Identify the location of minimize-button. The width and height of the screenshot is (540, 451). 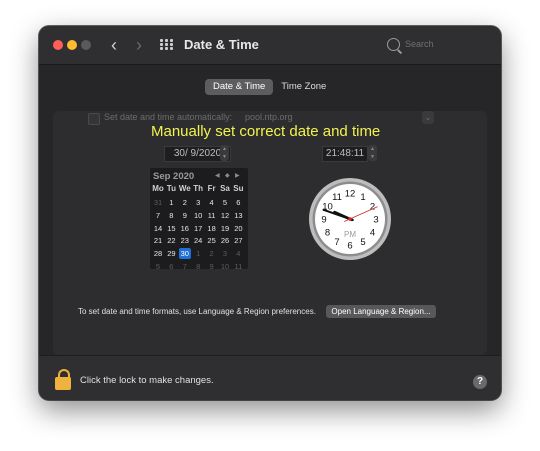
(72, 45).